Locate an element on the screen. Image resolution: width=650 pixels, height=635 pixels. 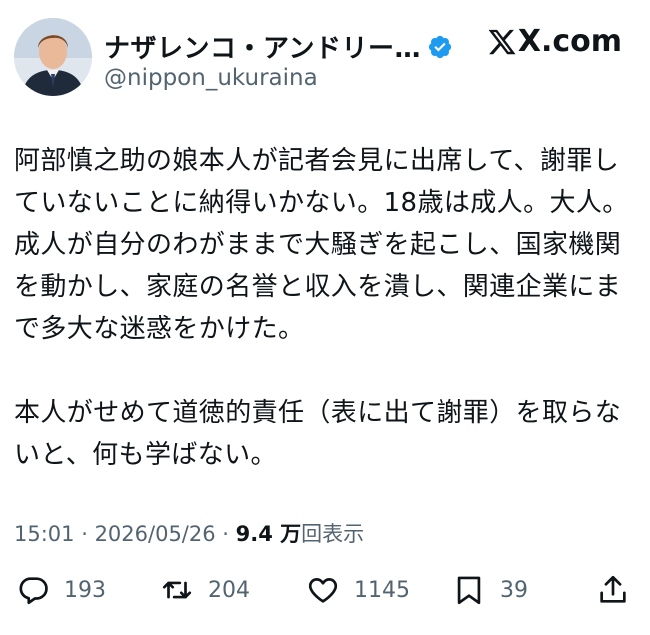
retweet-button: 204 is located at coordinates (205, 590).